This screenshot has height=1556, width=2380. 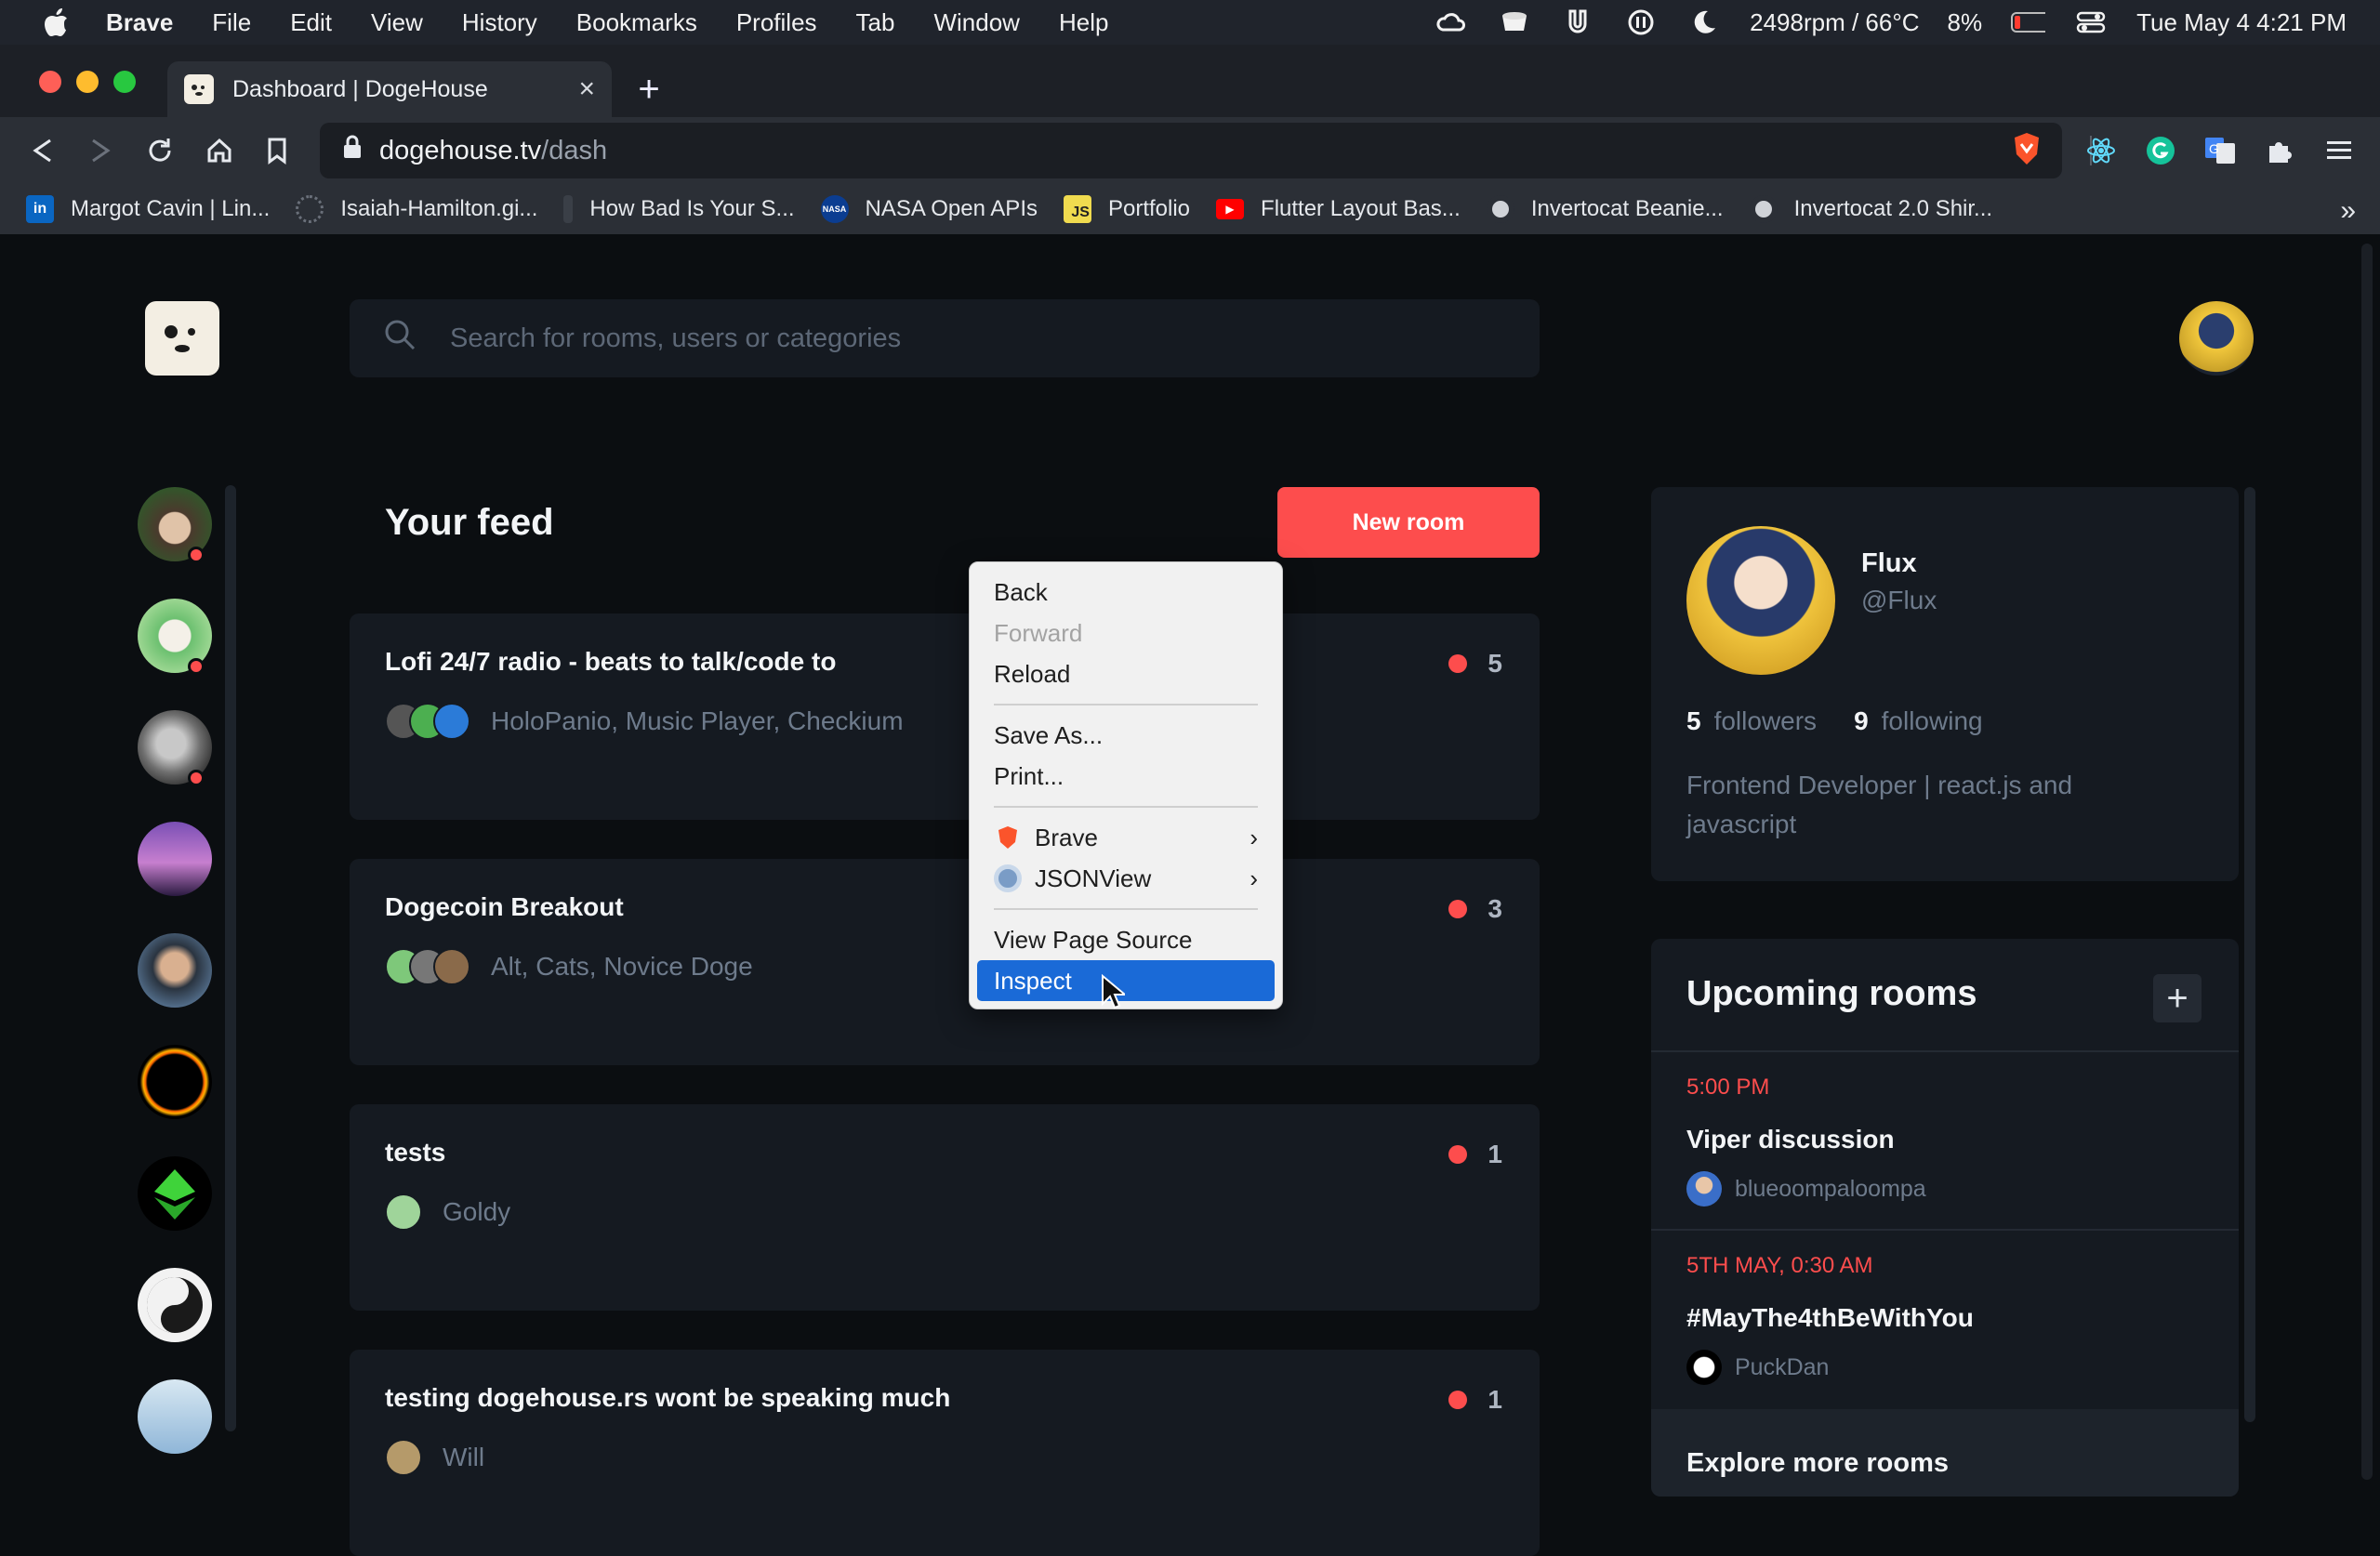 I want to click on menu-window: Window, so click(x=976, y=22).